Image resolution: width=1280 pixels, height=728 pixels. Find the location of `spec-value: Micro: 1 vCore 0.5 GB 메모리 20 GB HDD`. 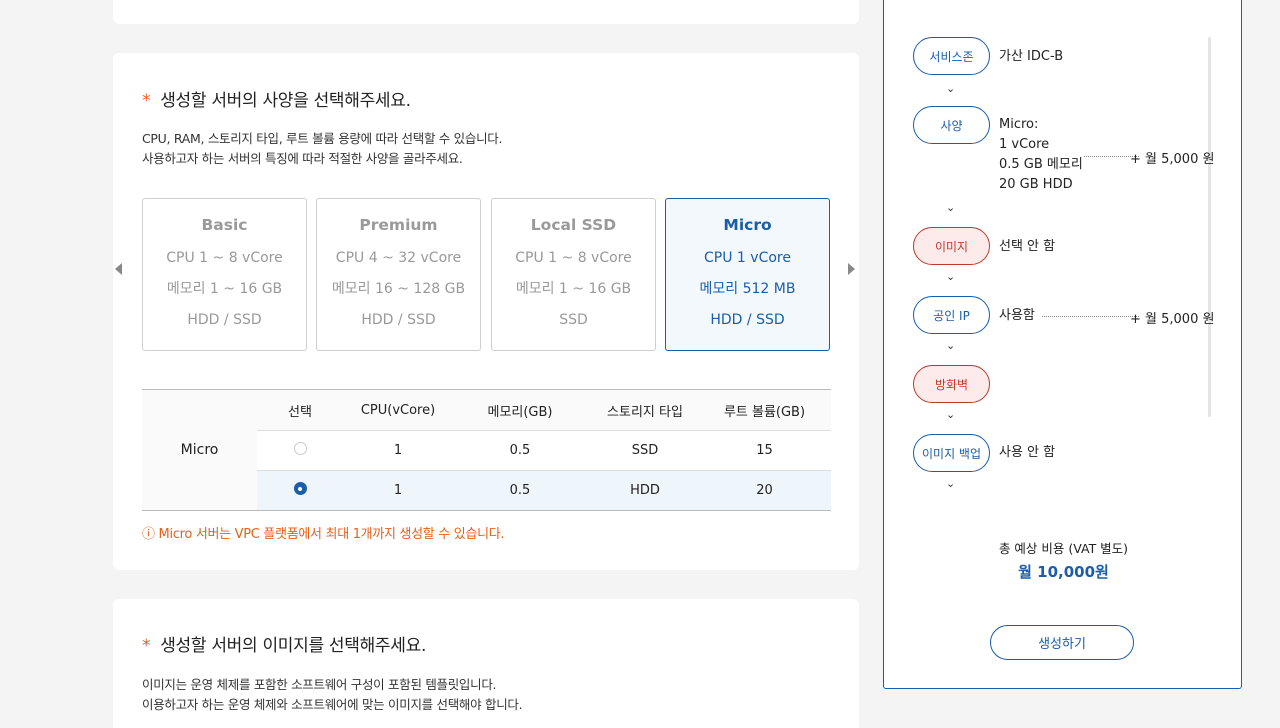

spec-value: Micro: 1 vCore 0.5 GB 메모리 20 GB HDD is located at coordinates (1041, 154).